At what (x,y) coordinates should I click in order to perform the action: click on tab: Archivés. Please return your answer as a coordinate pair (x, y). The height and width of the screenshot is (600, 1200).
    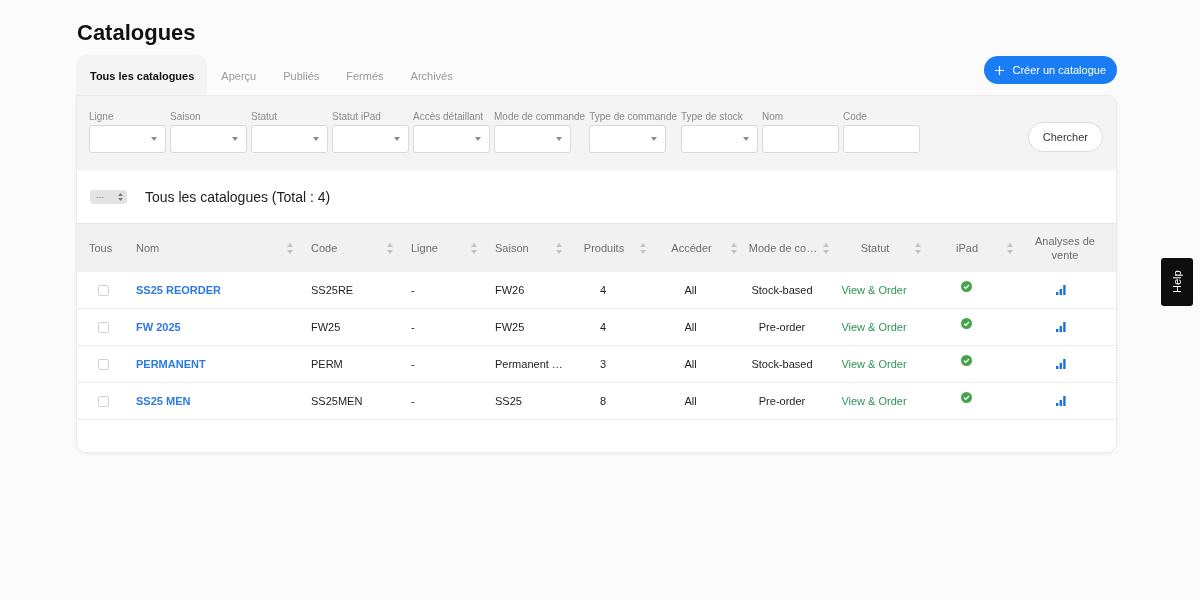
    Looking at the image, I should click on (431, 75).